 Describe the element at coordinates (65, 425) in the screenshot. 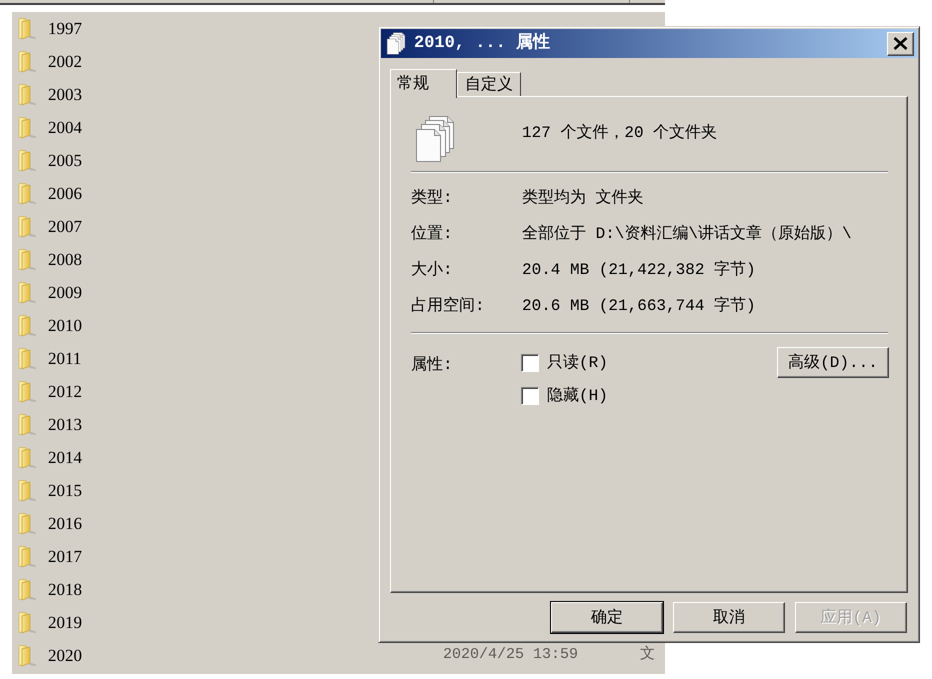

I see `folder-name: 2013` at that location.